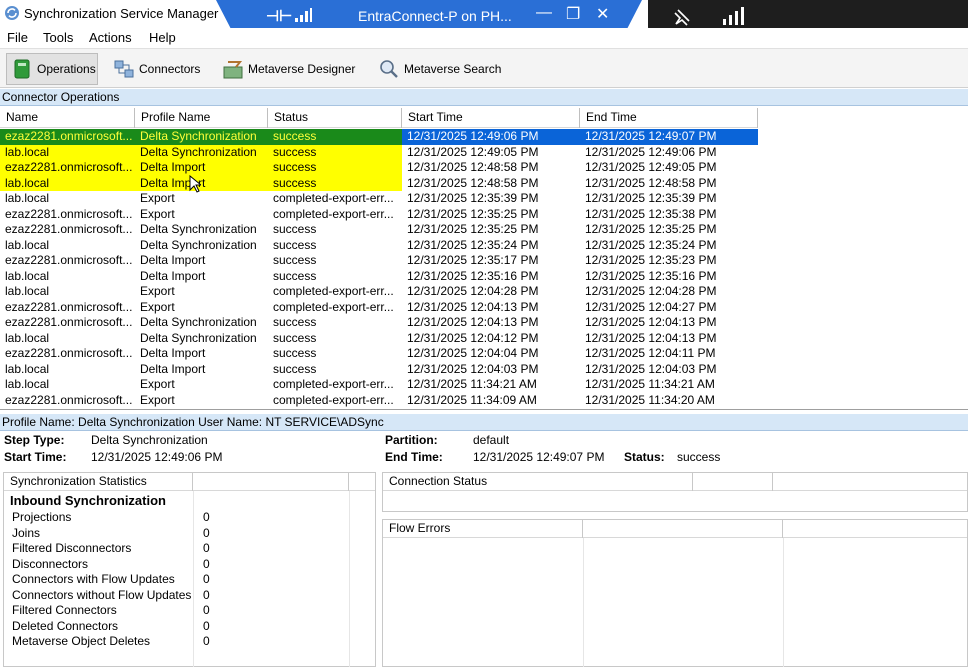  I want to click on table-cell: 12/31/2025 12:04:04 PM, so click(473, 353).